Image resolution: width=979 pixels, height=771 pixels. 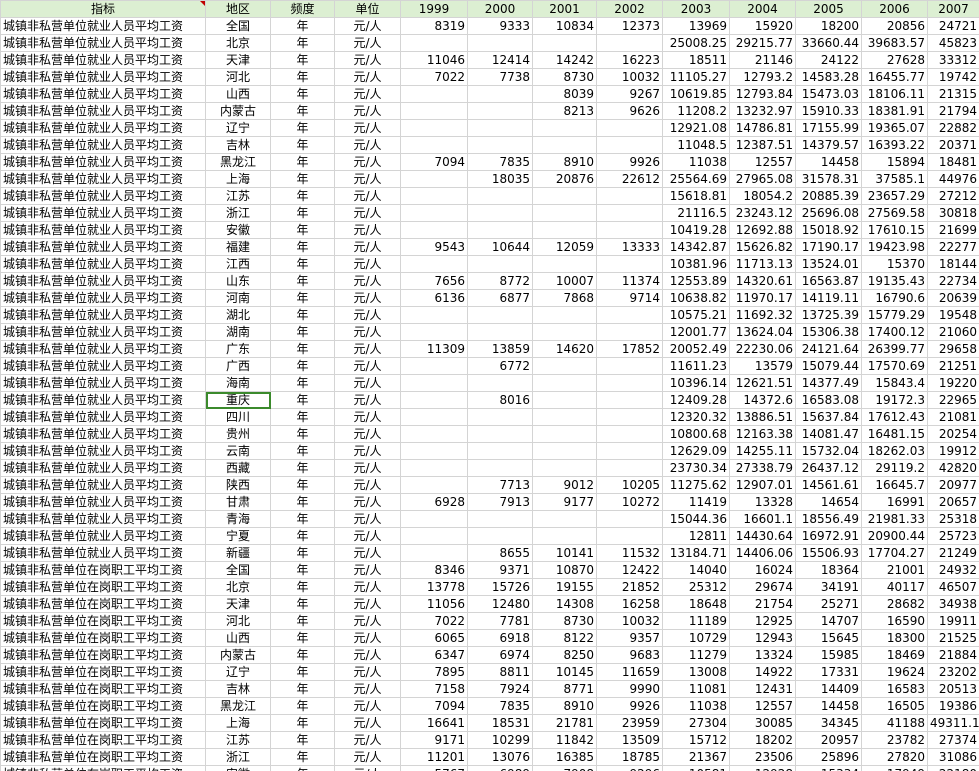 What do you see at coordinates (238, 451) in the screenshot?
I see `table-cell: 云南` at bounding box center [238, 451].